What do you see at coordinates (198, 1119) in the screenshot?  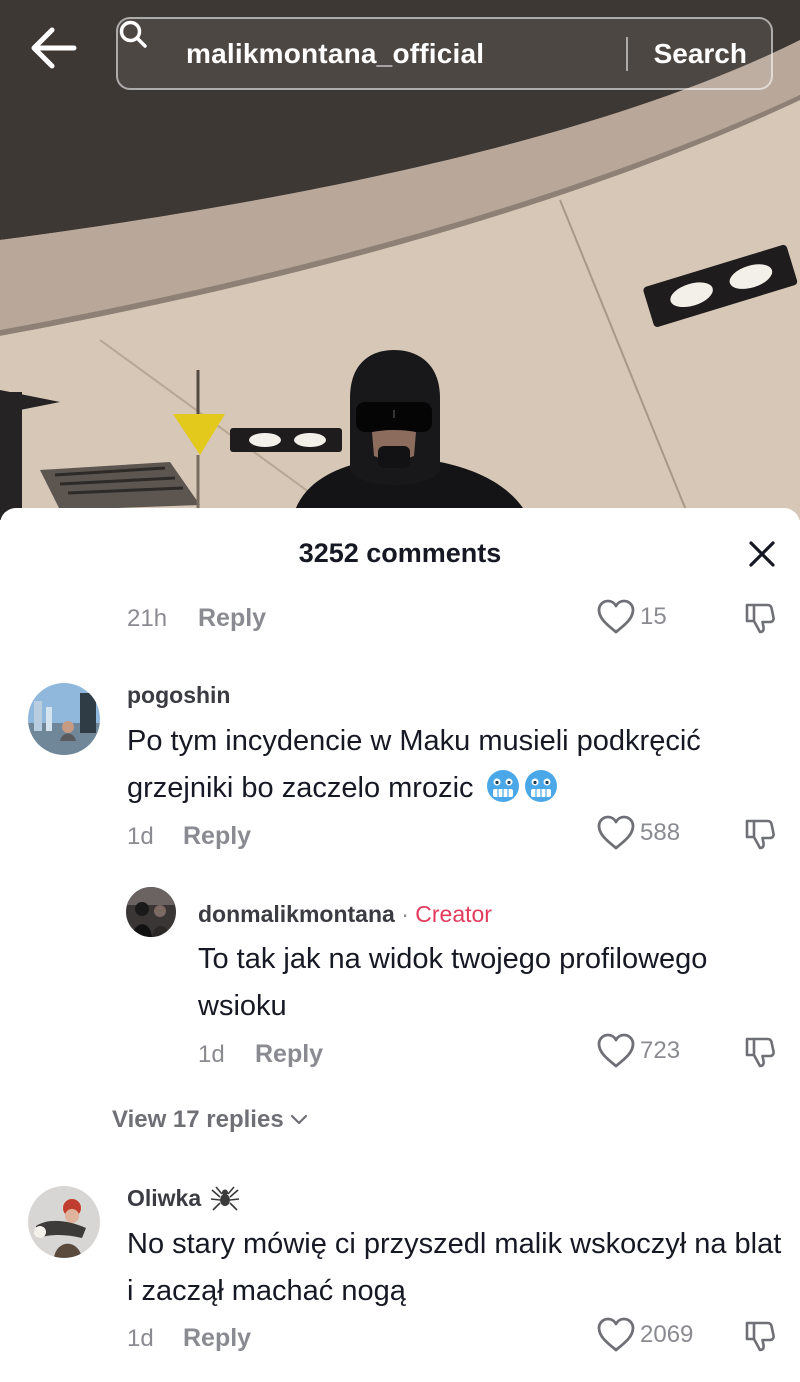 I see `view-replies-label: View 17 replies` at bounding box center [198, 1119].